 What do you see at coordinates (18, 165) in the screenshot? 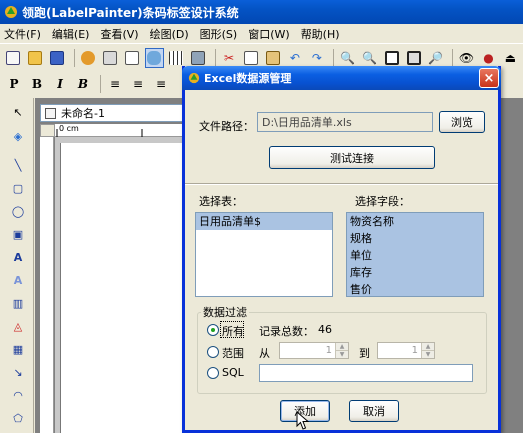
I see `line-tool: ╲` at bounding box center [18, 165].